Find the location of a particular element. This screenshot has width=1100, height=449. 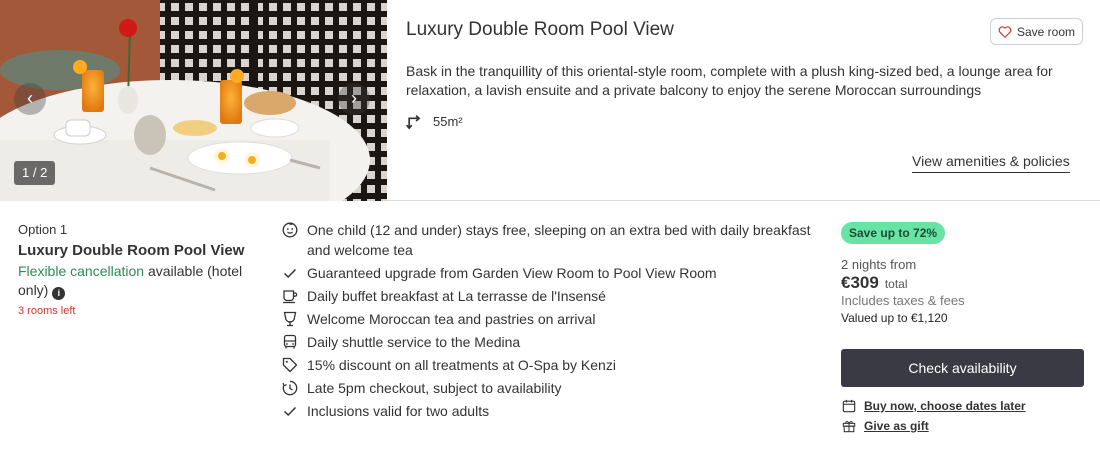

check-availability-button: Check availability is located at coordinates (962, 368).